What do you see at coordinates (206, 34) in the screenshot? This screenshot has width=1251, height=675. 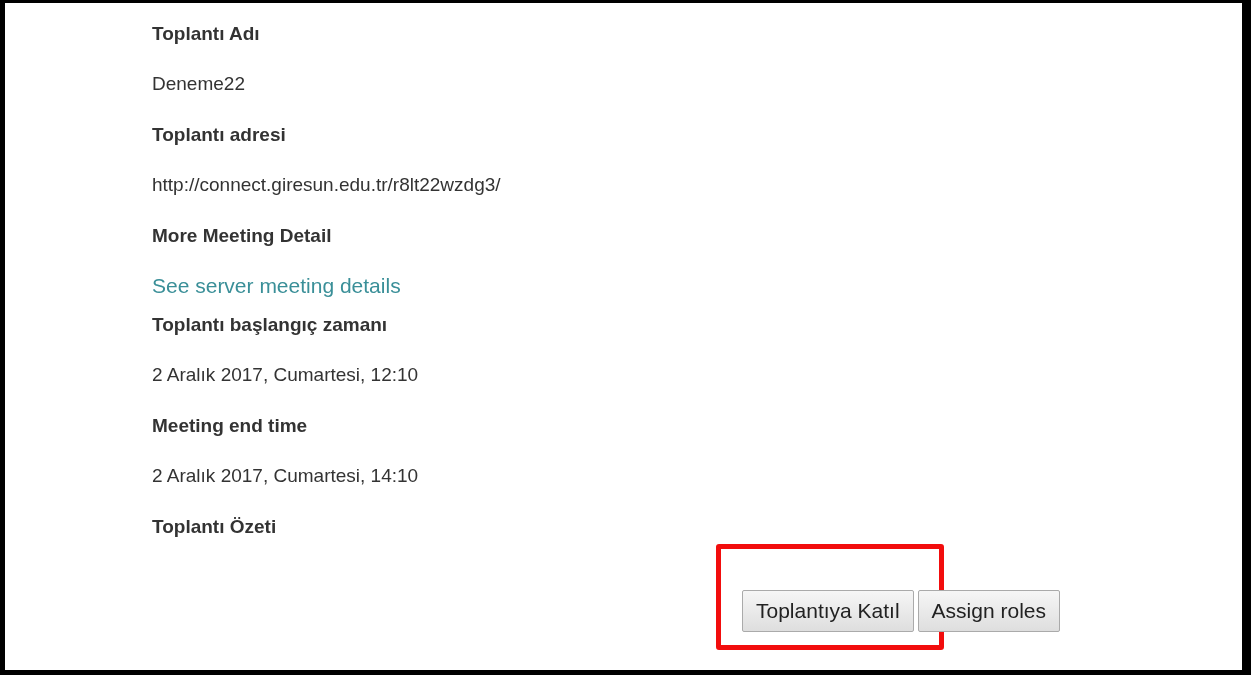 I see `field-label: Toplantı Adı` at bounding box center [206, 34].